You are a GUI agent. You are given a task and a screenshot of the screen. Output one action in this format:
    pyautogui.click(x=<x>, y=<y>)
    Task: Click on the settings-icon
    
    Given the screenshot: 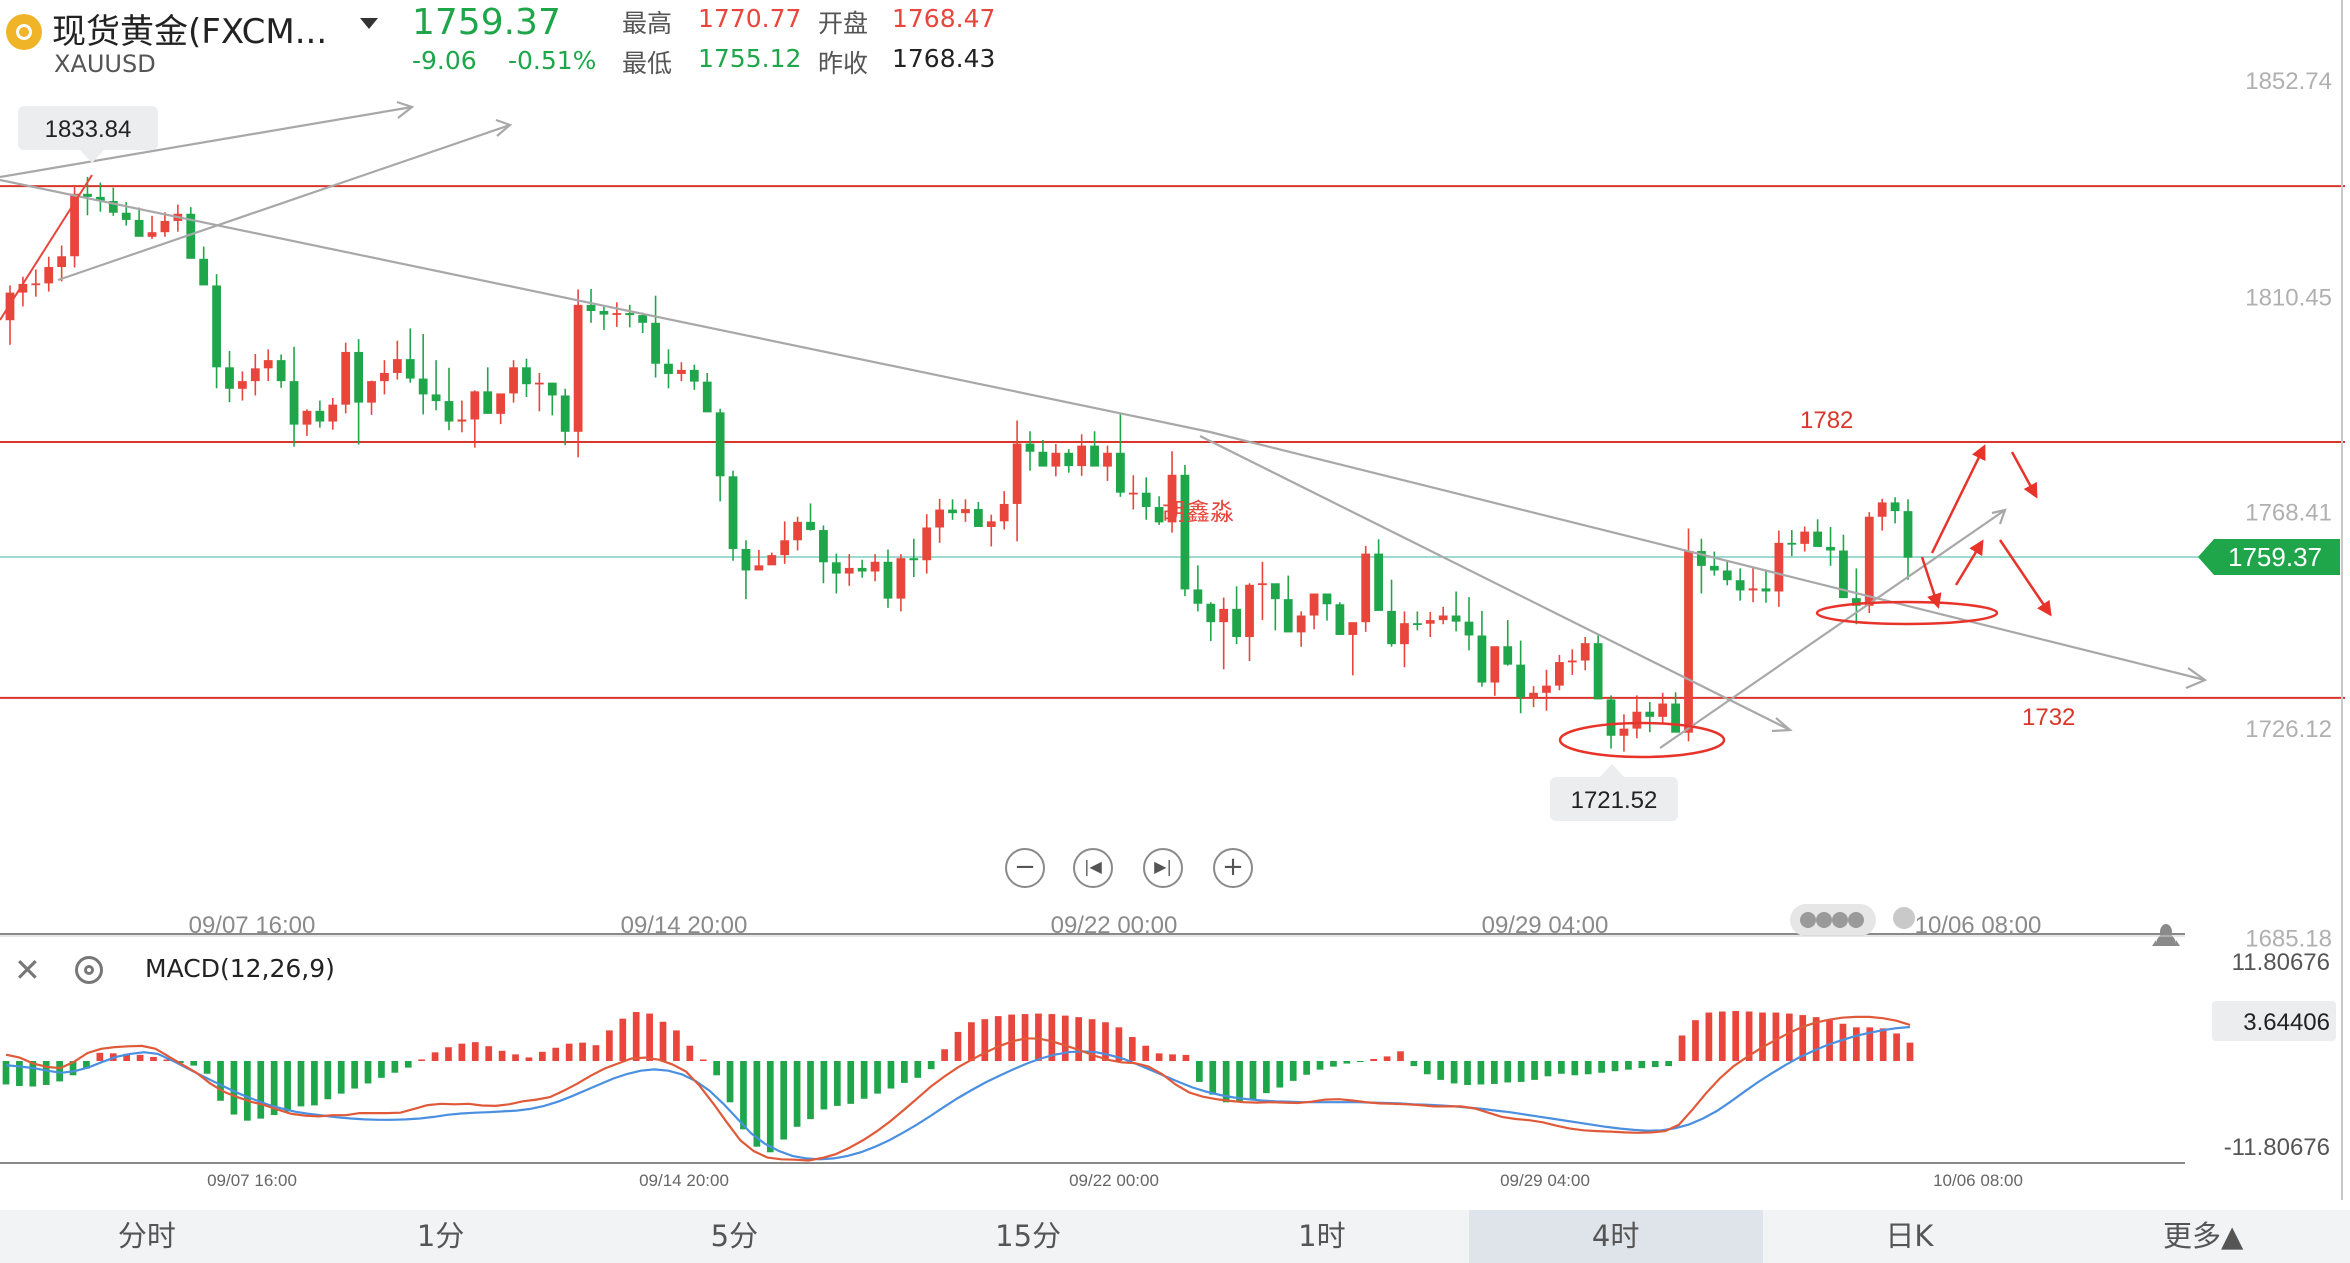 What is the action you would take?
    pyautogui.click(x=89, y=970)
    